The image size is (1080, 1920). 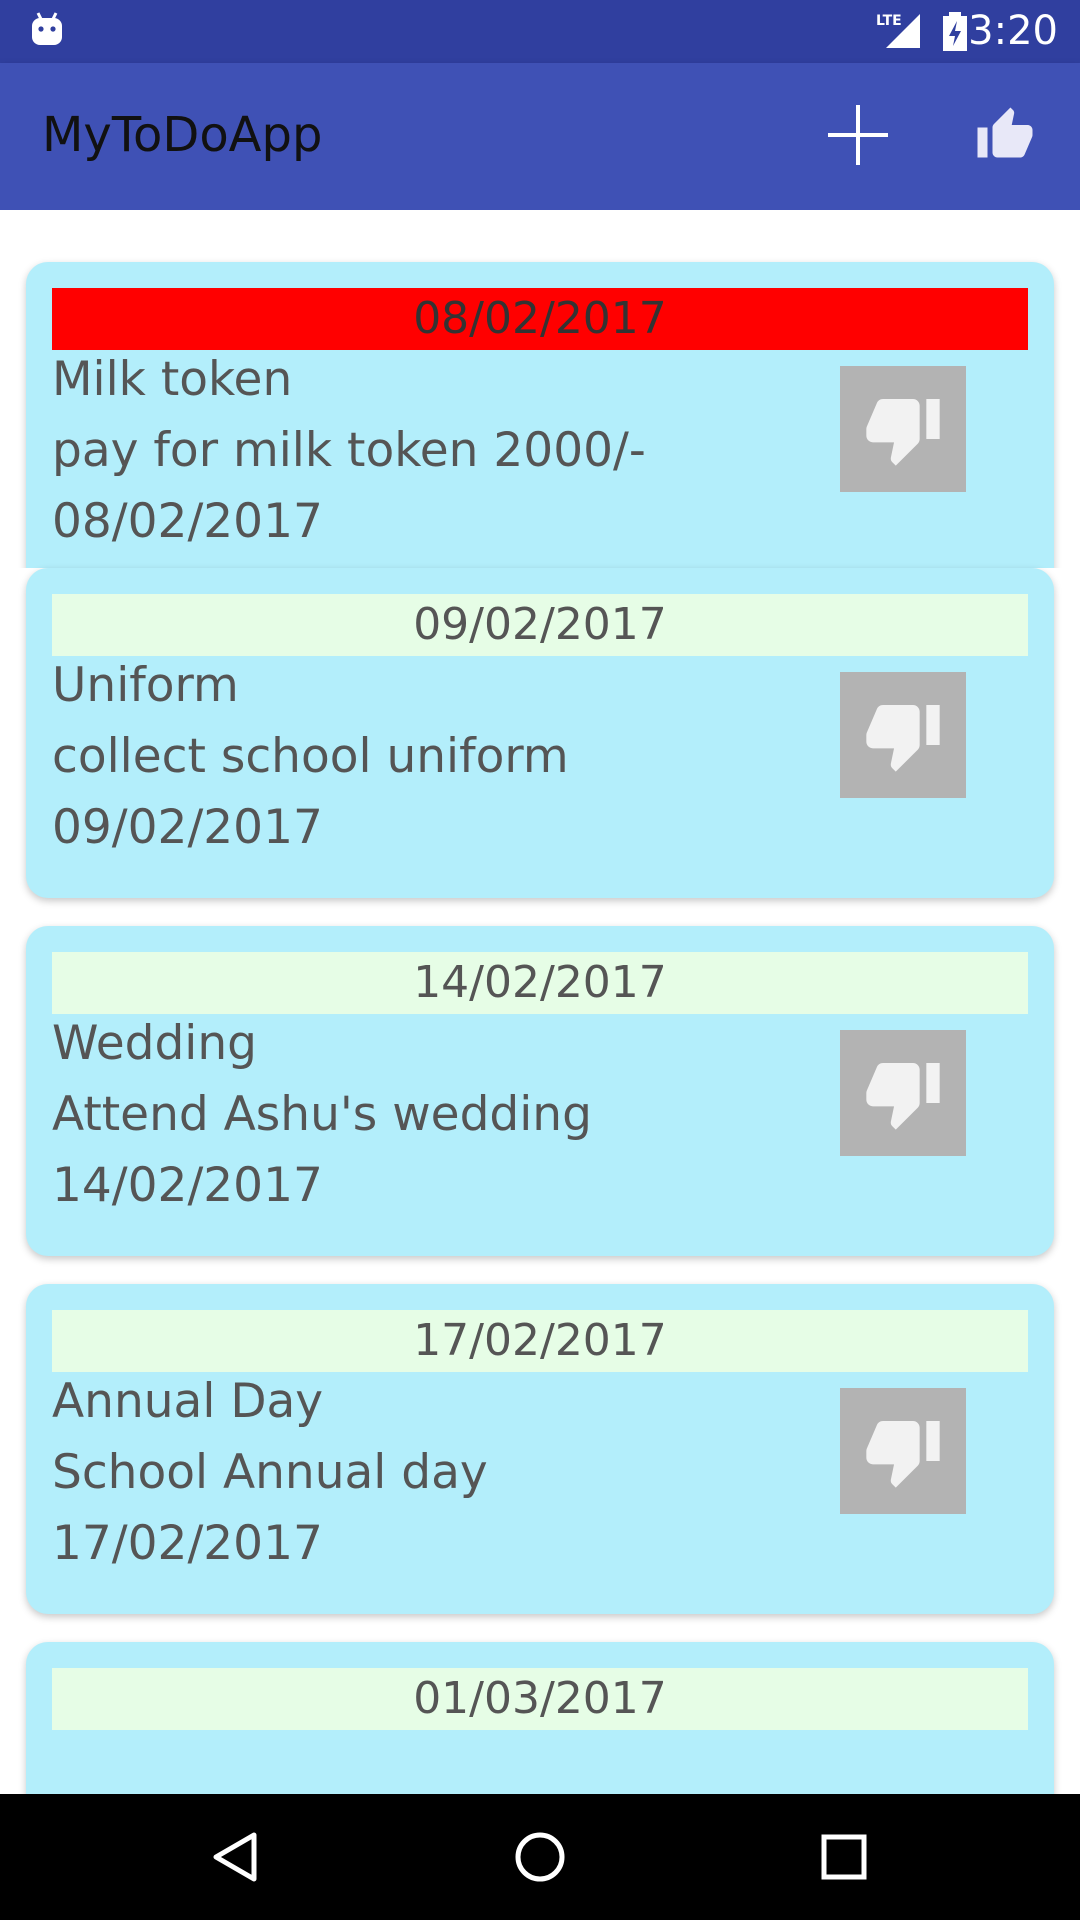 I want to click on lte-signal-icon: LTE, so click(x=898, y=30).